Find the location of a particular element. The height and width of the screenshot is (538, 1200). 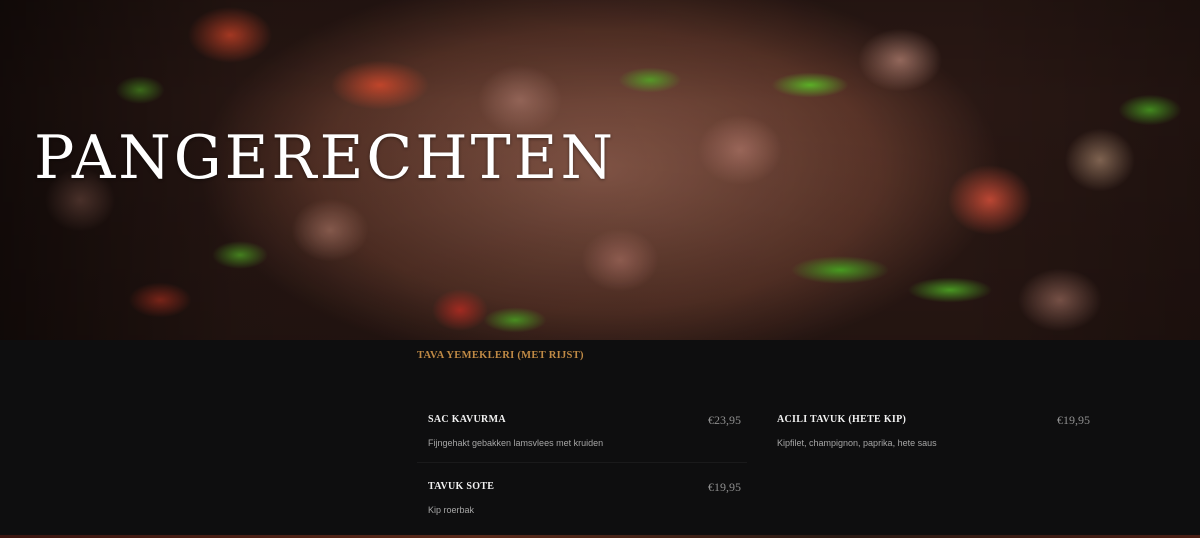

menu-item-name: SAC KAVURMA is located at coordinates (467, 419).